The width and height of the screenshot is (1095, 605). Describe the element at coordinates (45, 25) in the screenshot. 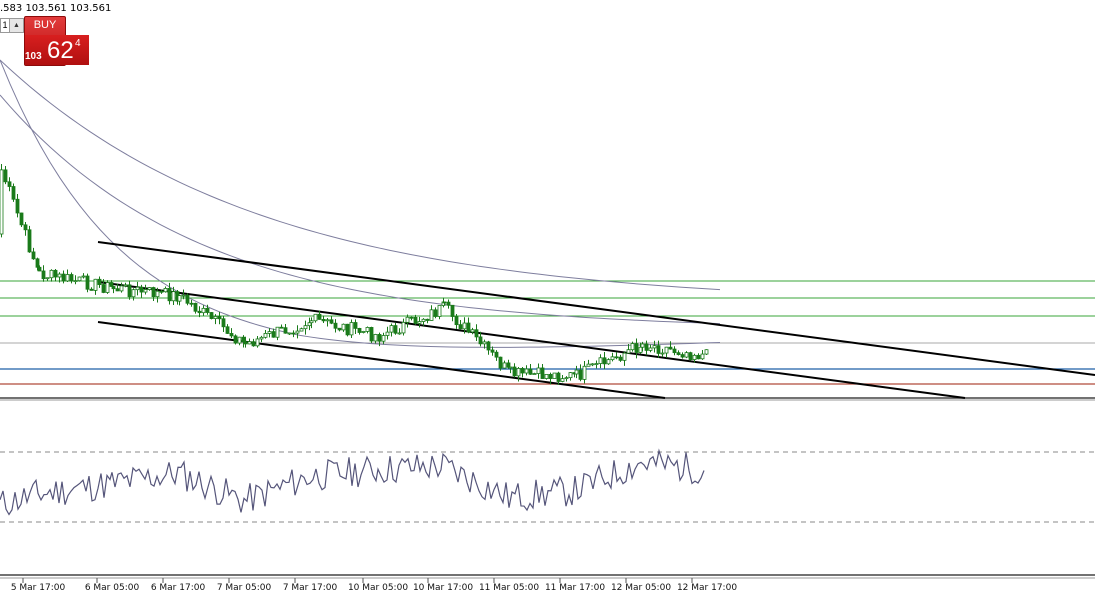

I see `buy-label: BUY` at that location.